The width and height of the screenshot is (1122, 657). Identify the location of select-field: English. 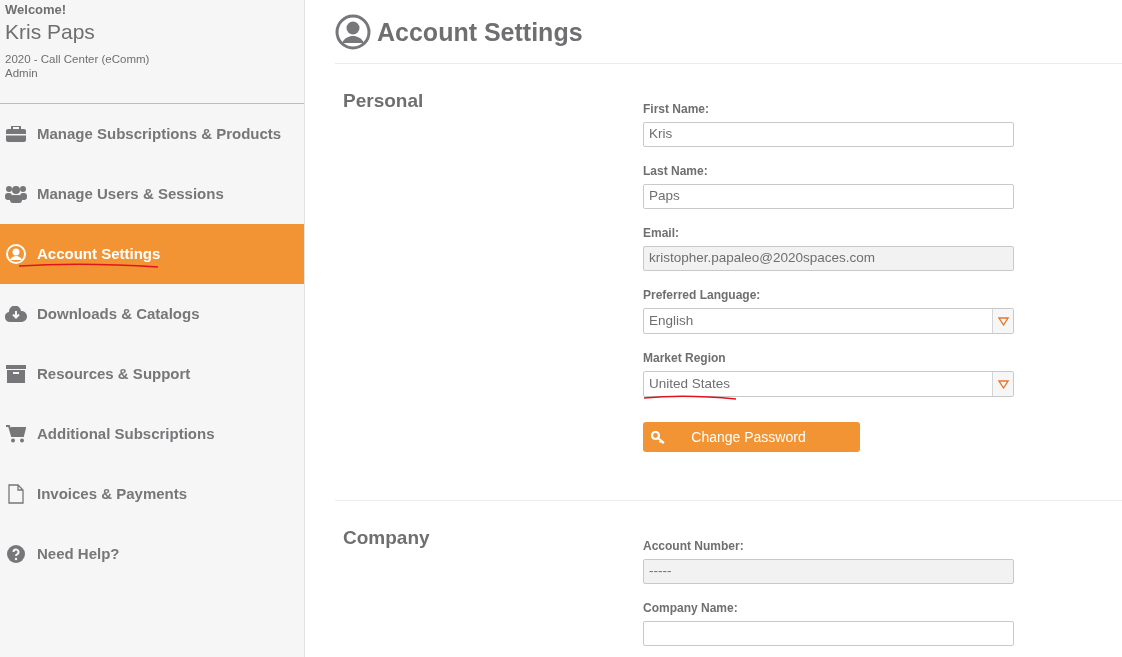
(828, 321).